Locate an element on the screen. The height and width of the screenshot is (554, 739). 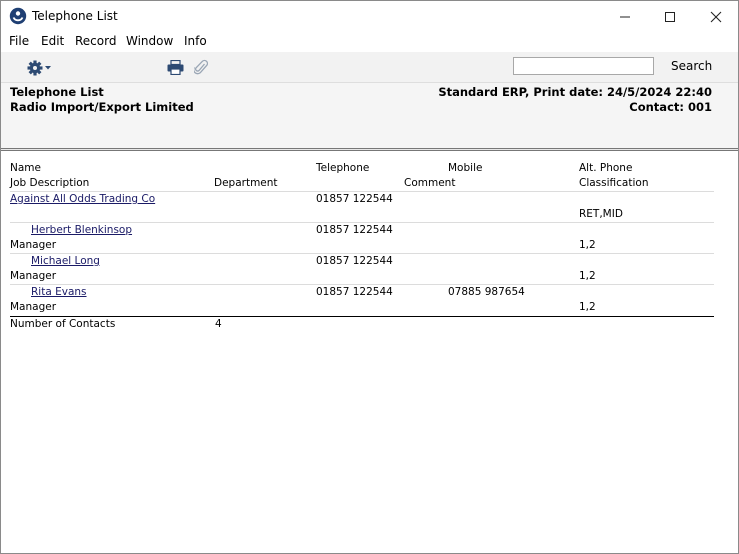
printer-icon is located at coordinates (175, 67).